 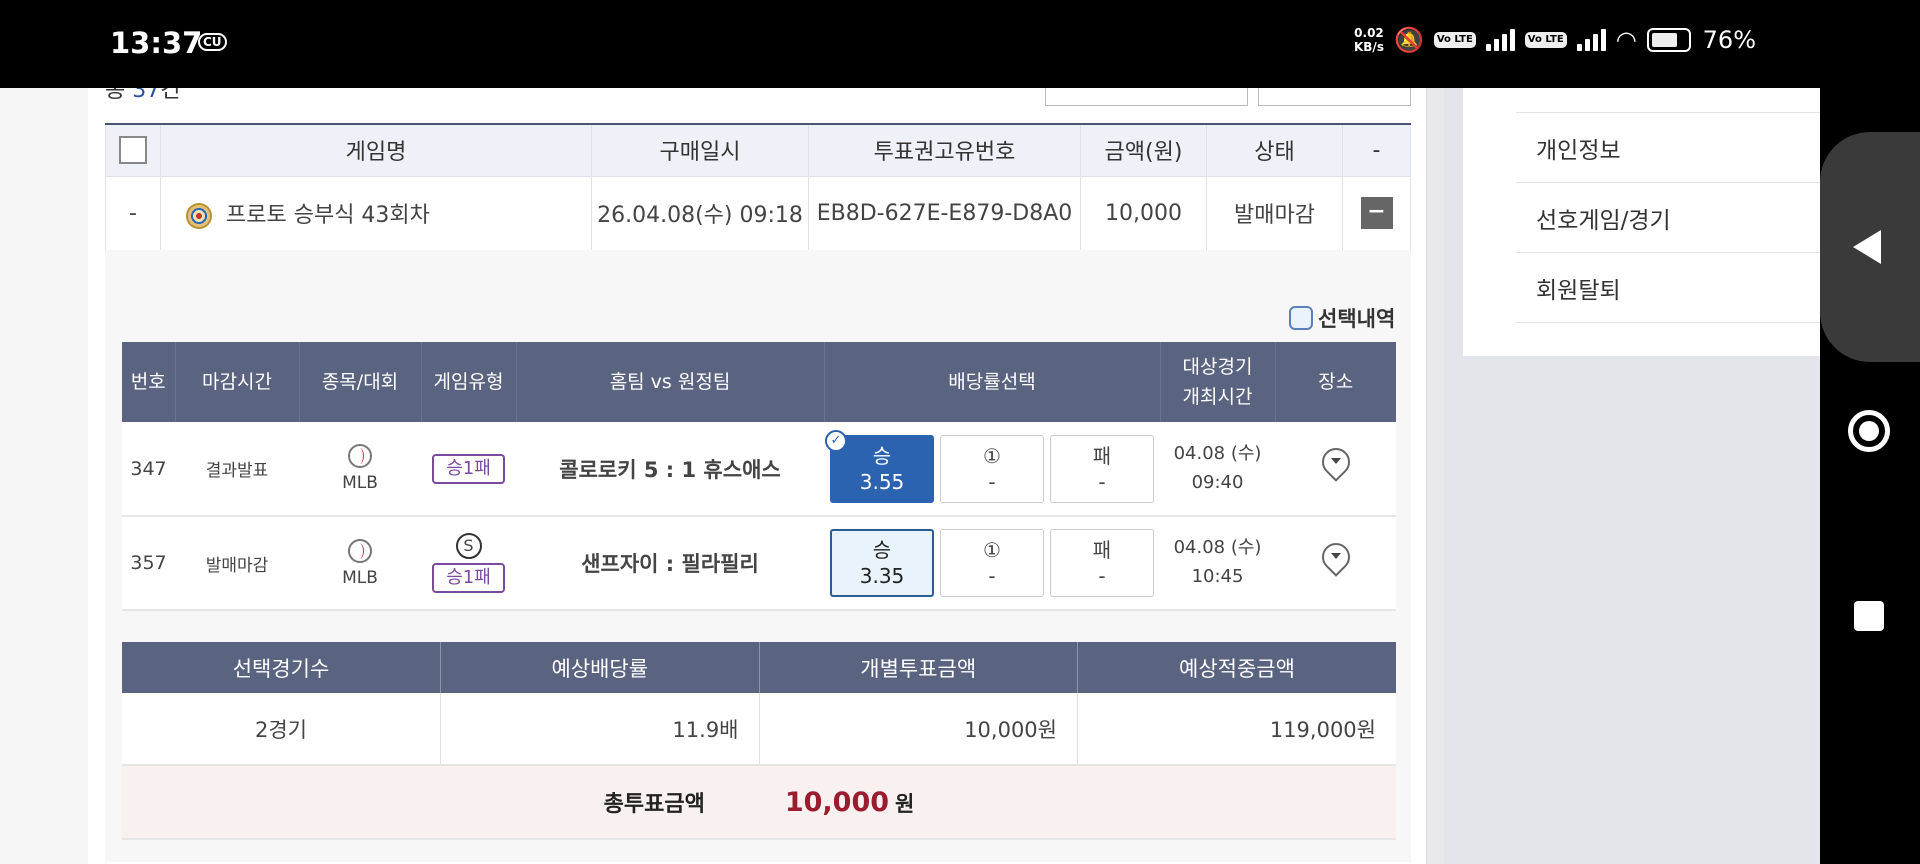 I want to click on total-label: 총투표금액, so click(x=654, y=804).